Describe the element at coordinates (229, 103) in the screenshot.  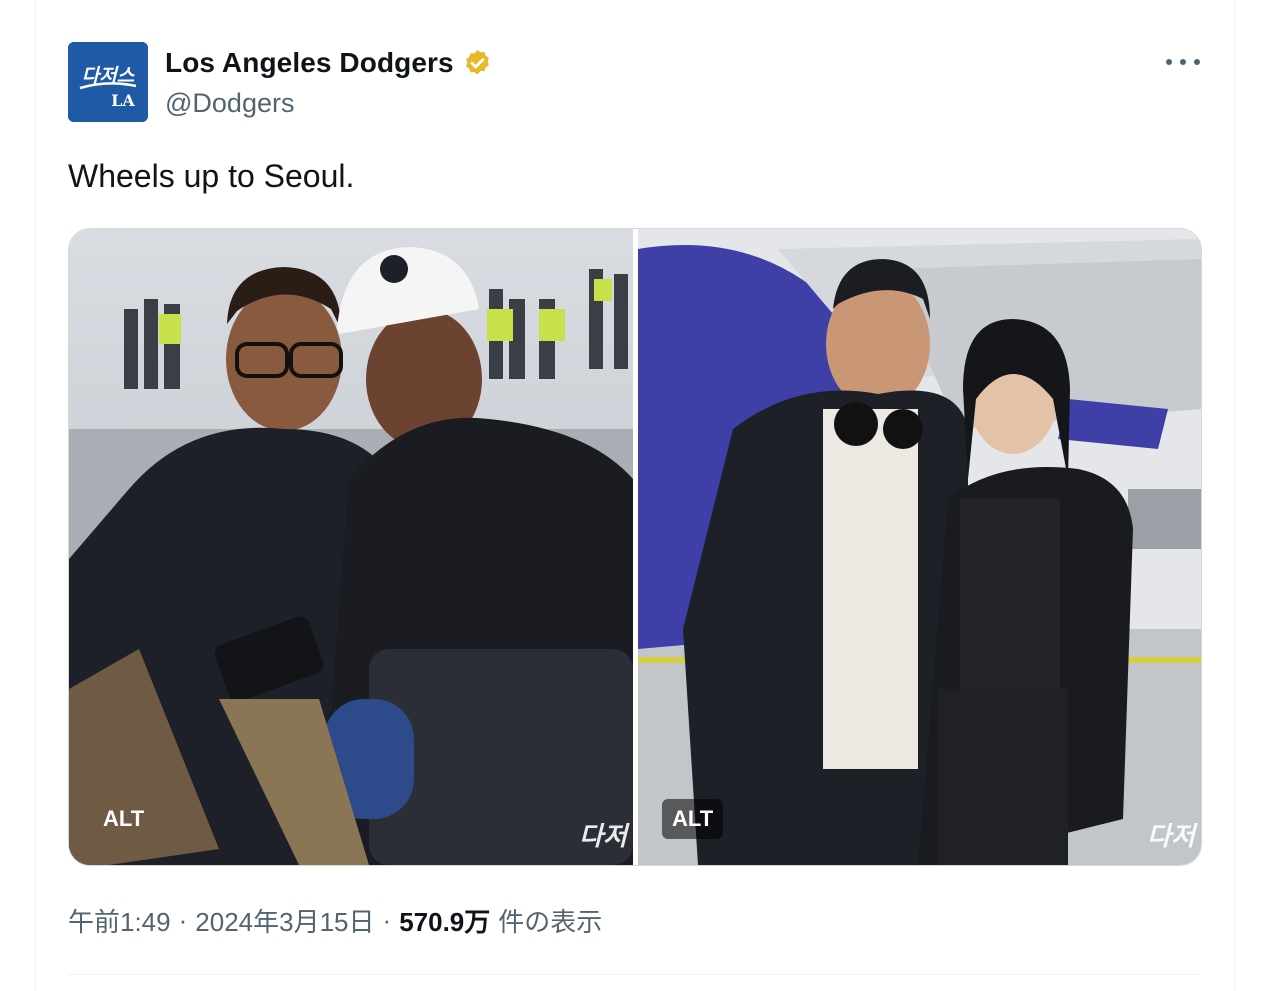
I see `author-handle: @Dodgers` at that location.